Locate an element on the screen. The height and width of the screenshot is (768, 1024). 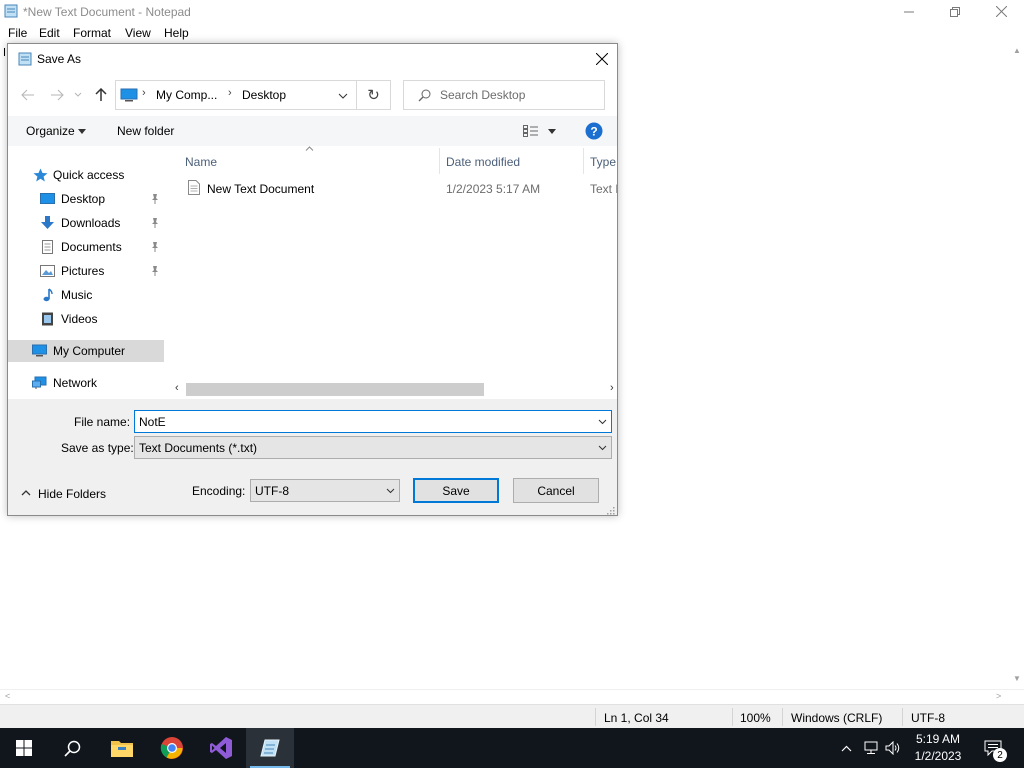
save-as-type-dropdown is located at coordinates (602, 447).